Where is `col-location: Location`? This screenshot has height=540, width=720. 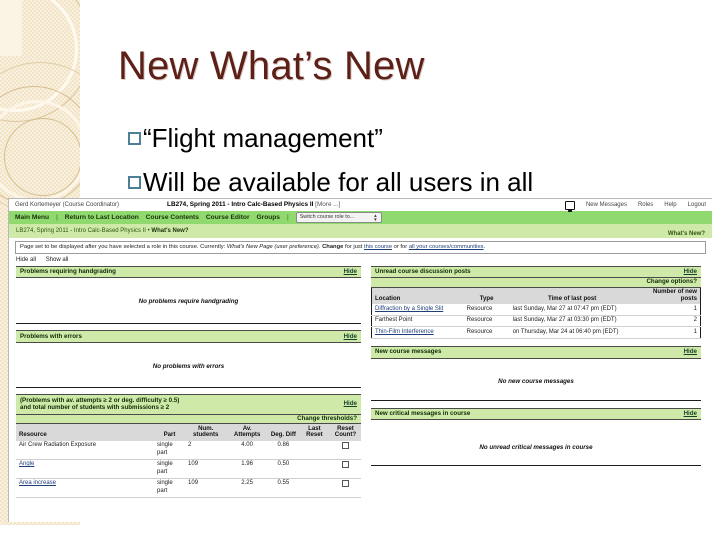 col-location: Location is located at coordinates (417, 296).